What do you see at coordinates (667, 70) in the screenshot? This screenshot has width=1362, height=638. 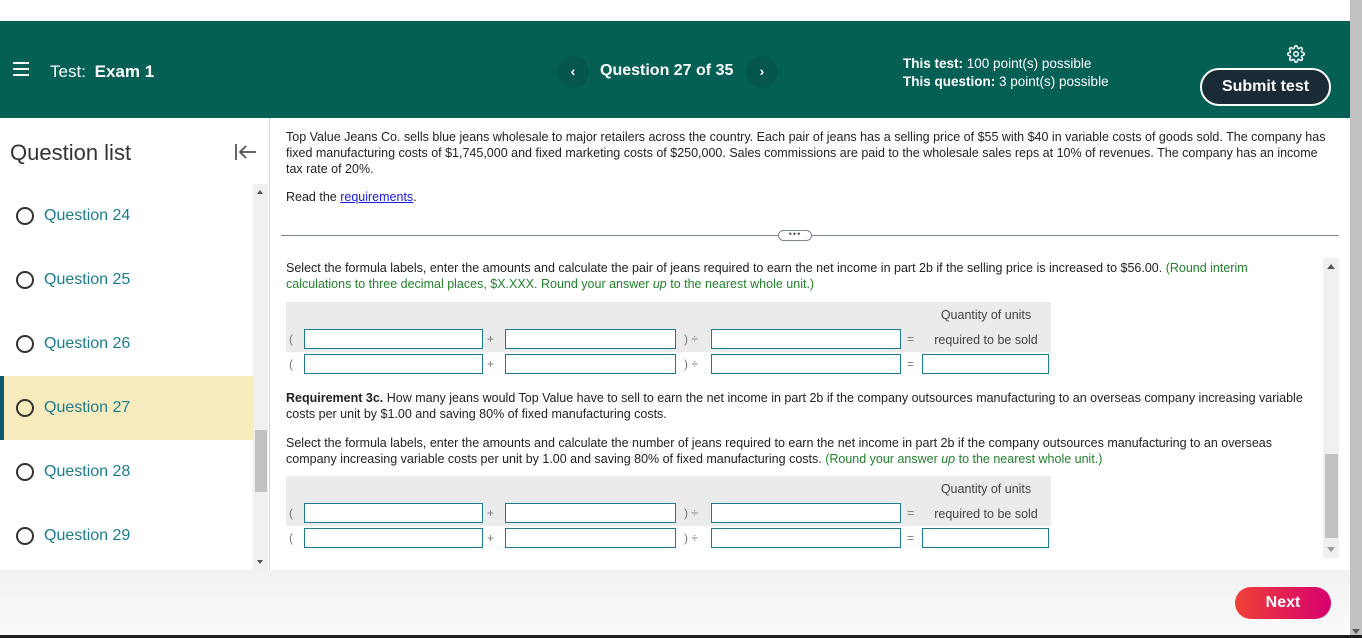 I see `question-counter: Question 27 of 35` at bounding box center [667, 70].